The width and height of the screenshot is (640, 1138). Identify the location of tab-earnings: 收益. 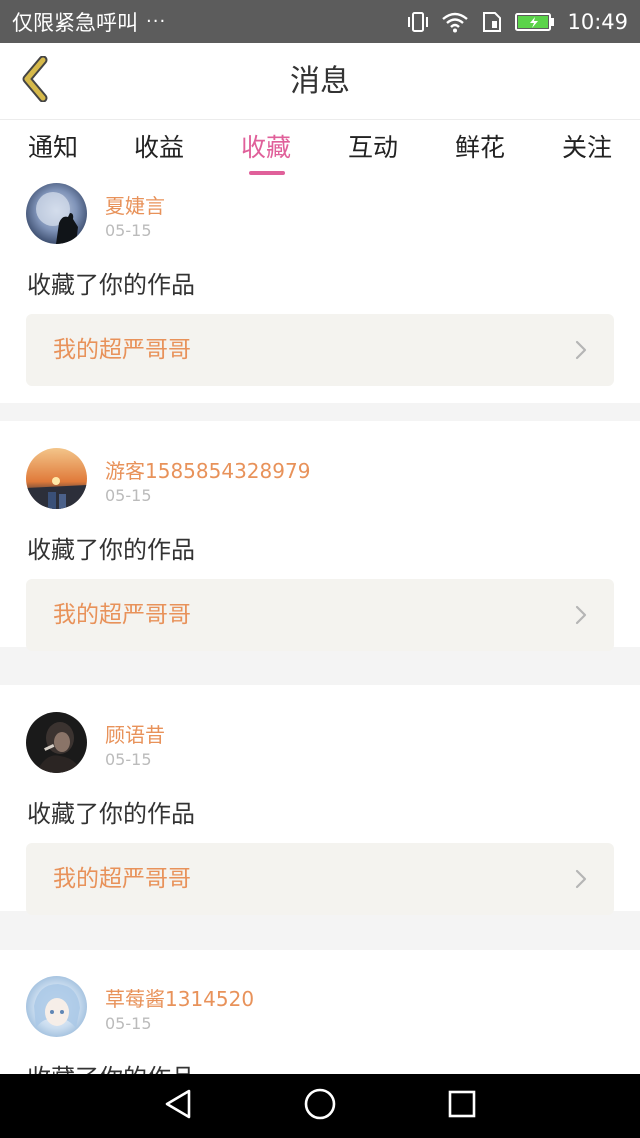
(159, 150).